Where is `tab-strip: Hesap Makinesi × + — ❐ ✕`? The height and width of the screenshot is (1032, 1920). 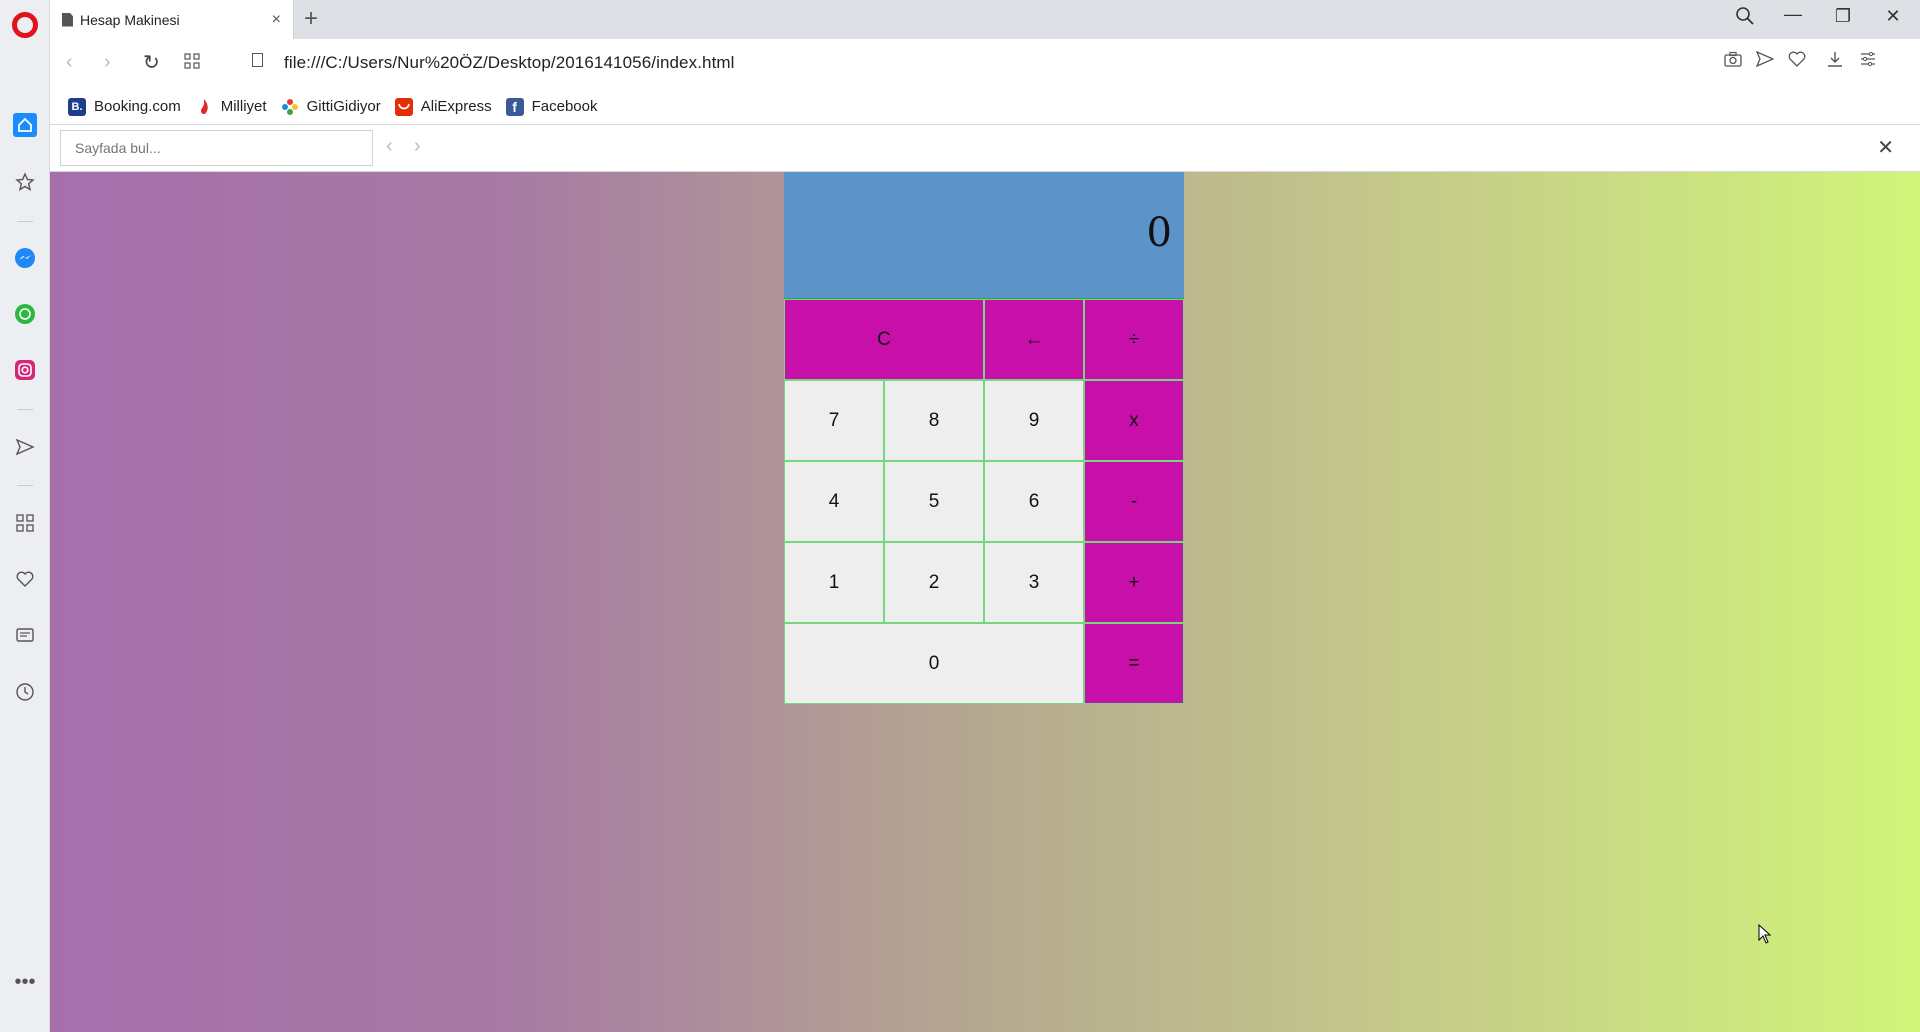 tab-strip: Hesap Makinesi × + — ❐ ✕ is located at coordinates (985, 19).